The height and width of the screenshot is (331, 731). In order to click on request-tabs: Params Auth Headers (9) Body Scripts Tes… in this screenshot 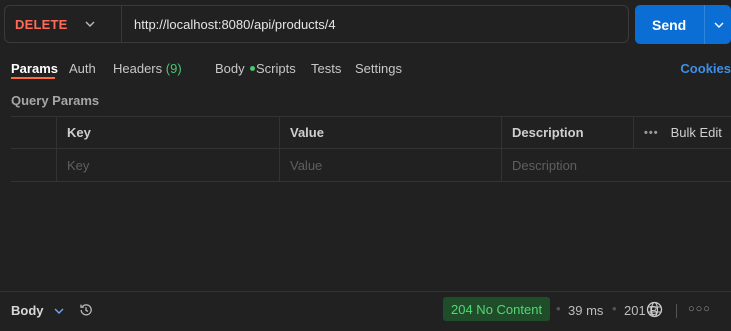, I will do `click(365, 69)`.